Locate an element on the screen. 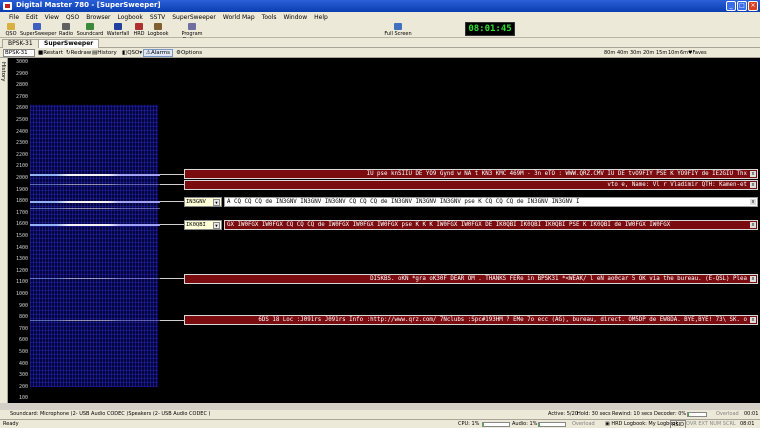 This screenshot has height=428, width=760. decoder-meter is located at coordinates (697, 414).